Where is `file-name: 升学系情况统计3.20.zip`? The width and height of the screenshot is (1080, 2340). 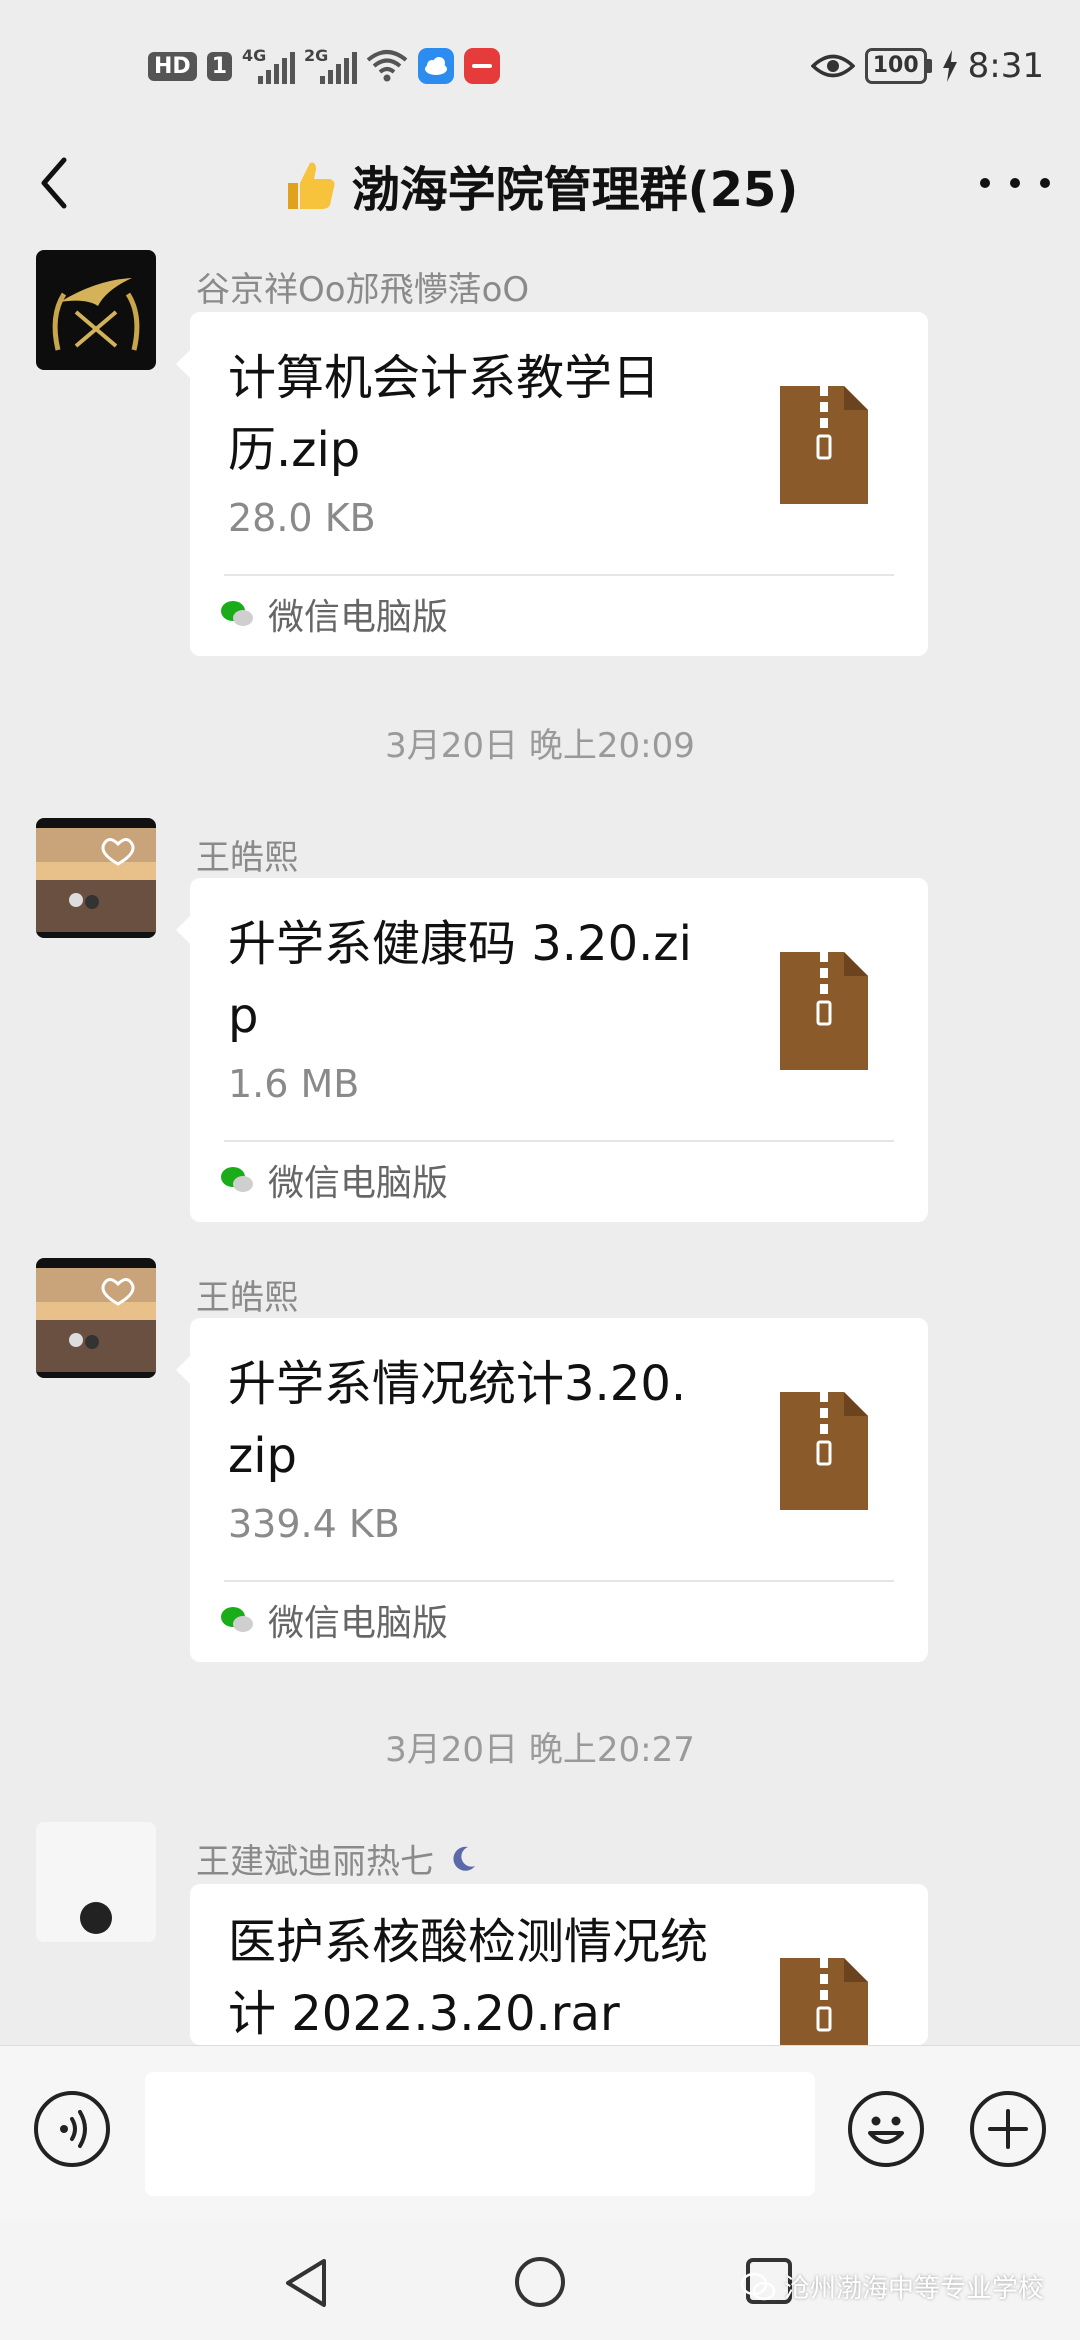
file-name: 升学系情况统计3.20.zip is located at coordinates (457, 1420).